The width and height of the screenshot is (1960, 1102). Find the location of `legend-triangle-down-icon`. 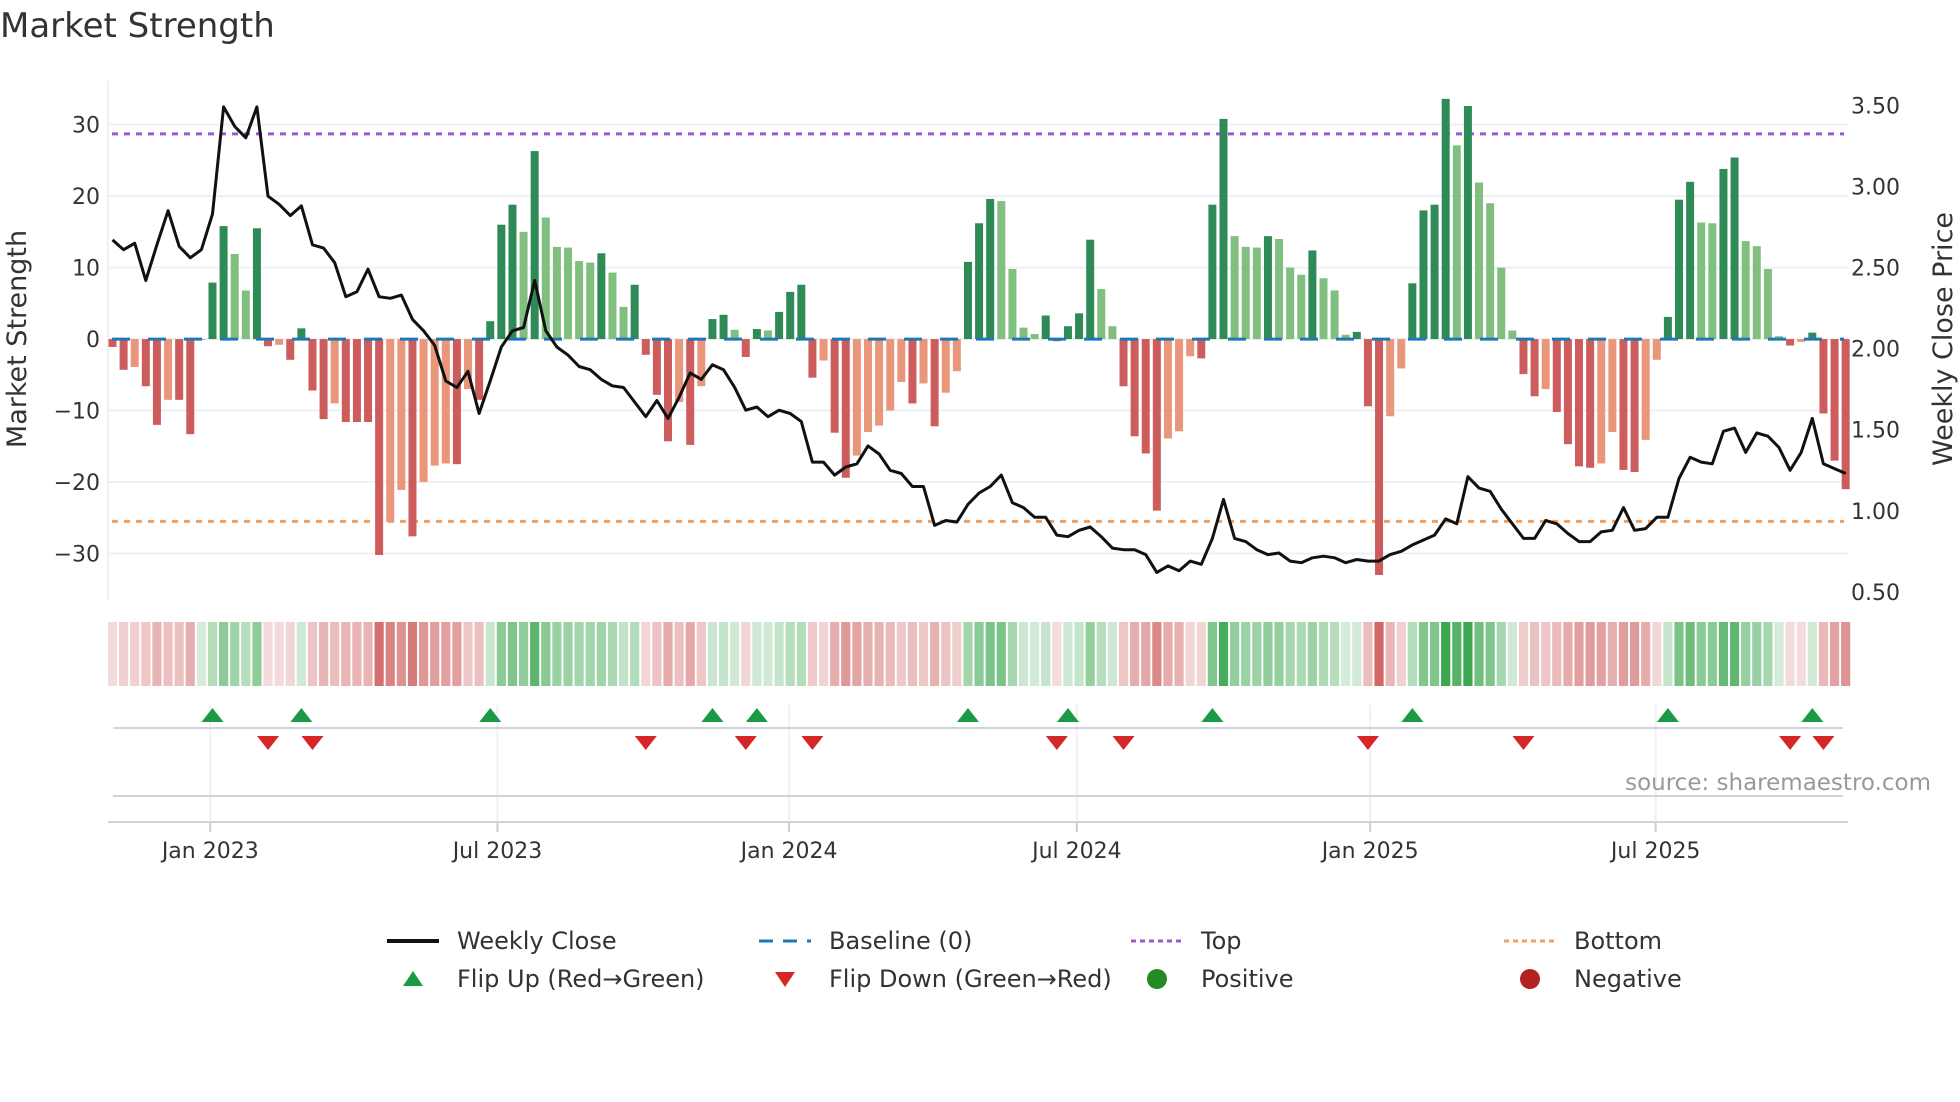

legend-triangle-down-icon is located at coordinates (785, 979).